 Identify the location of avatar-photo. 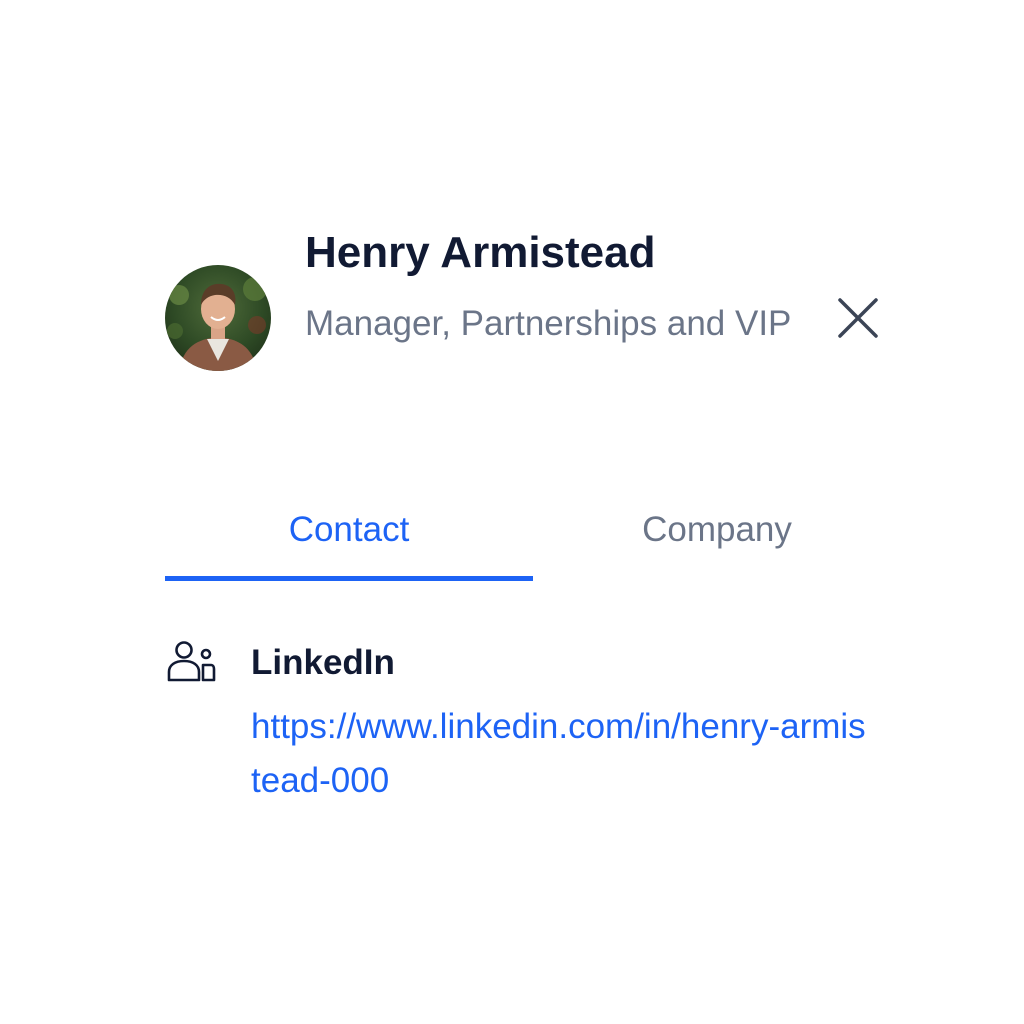
(218, 318).